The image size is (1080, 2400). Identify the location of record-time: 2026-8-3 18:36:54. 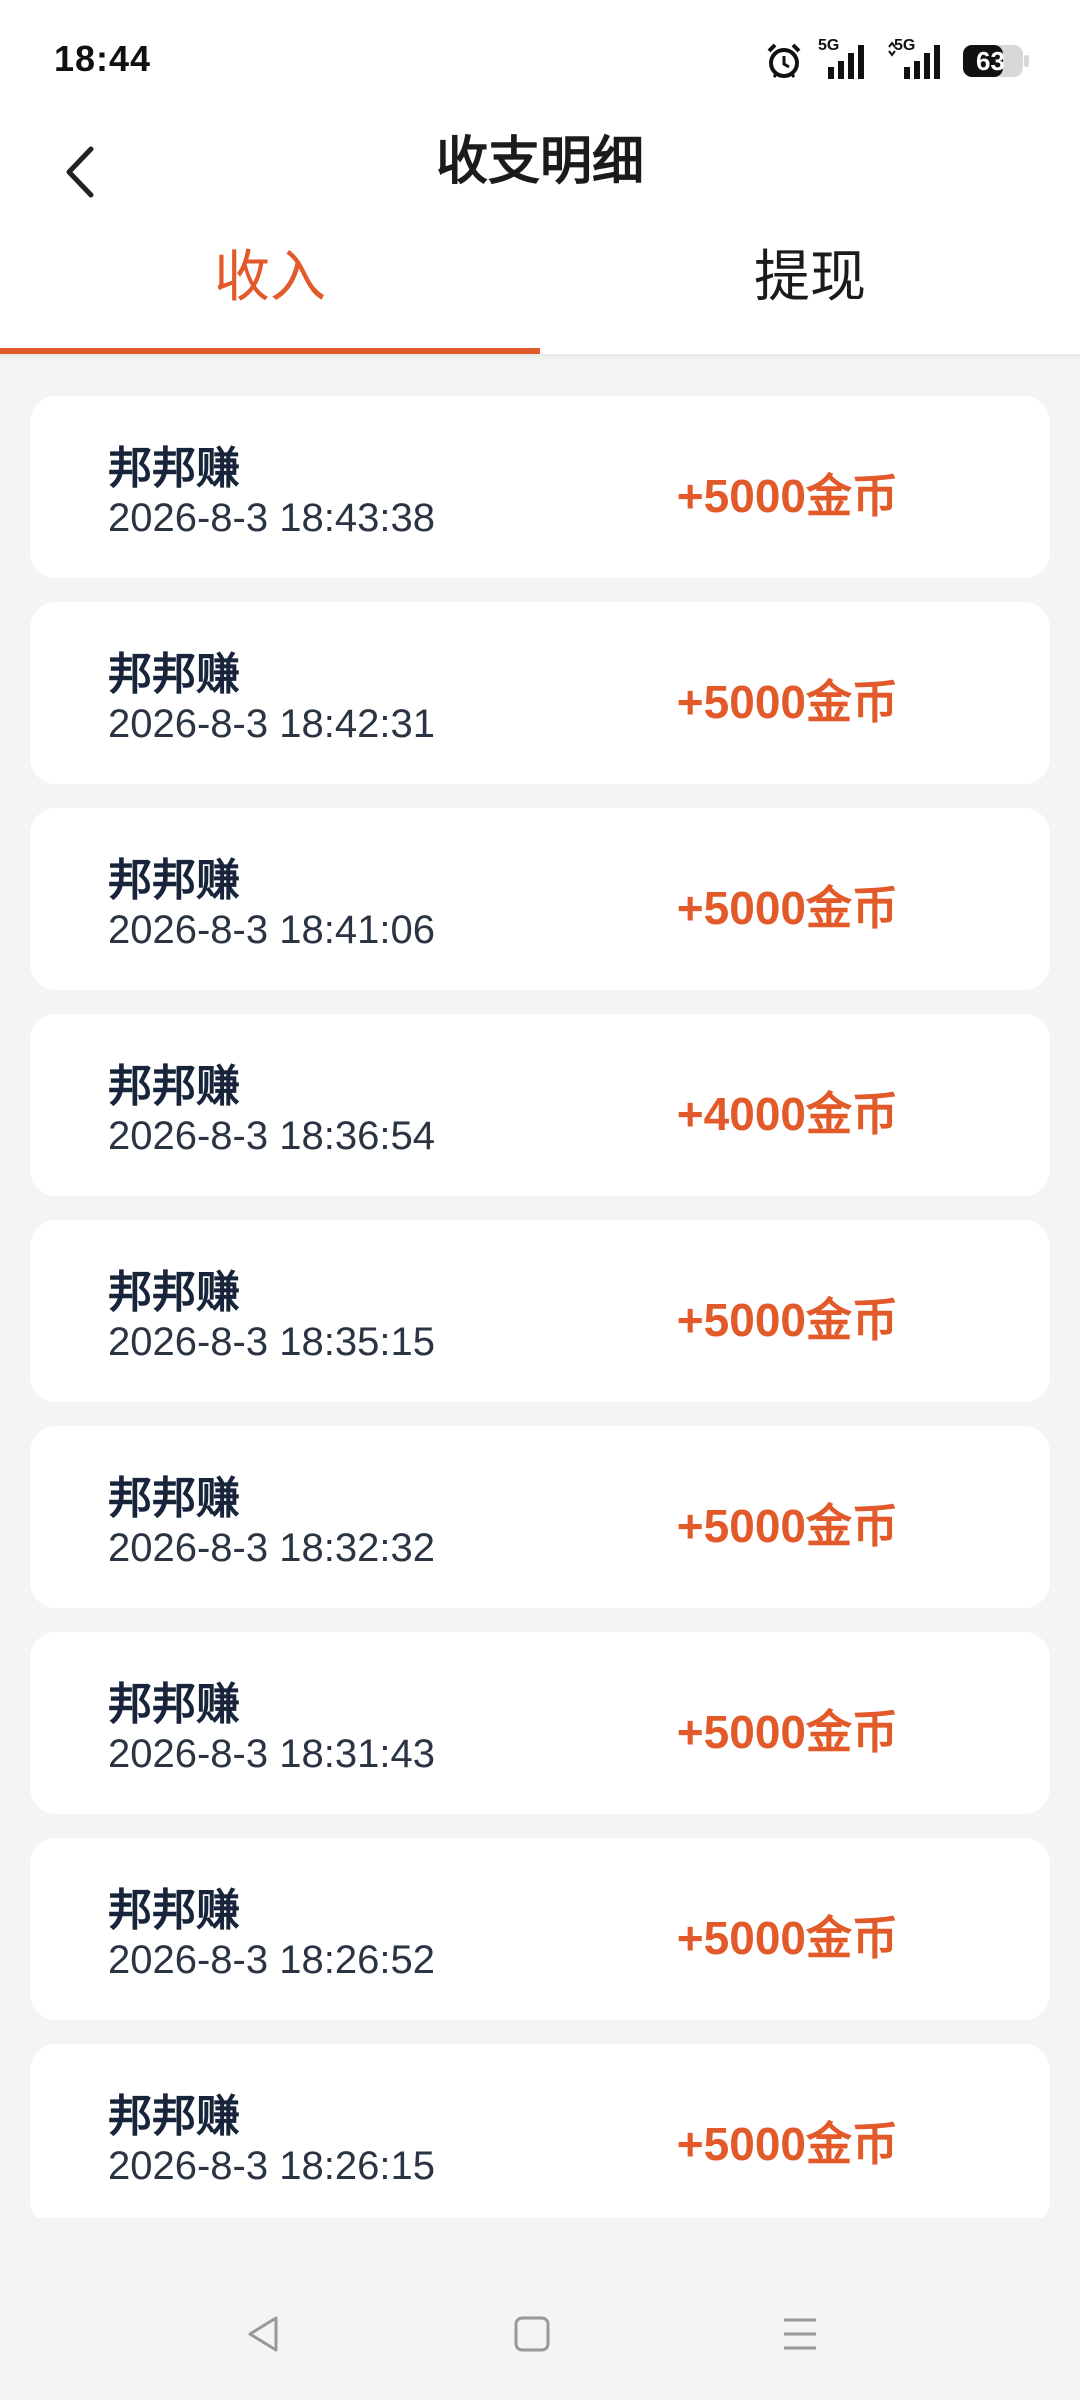
(271, 1136).